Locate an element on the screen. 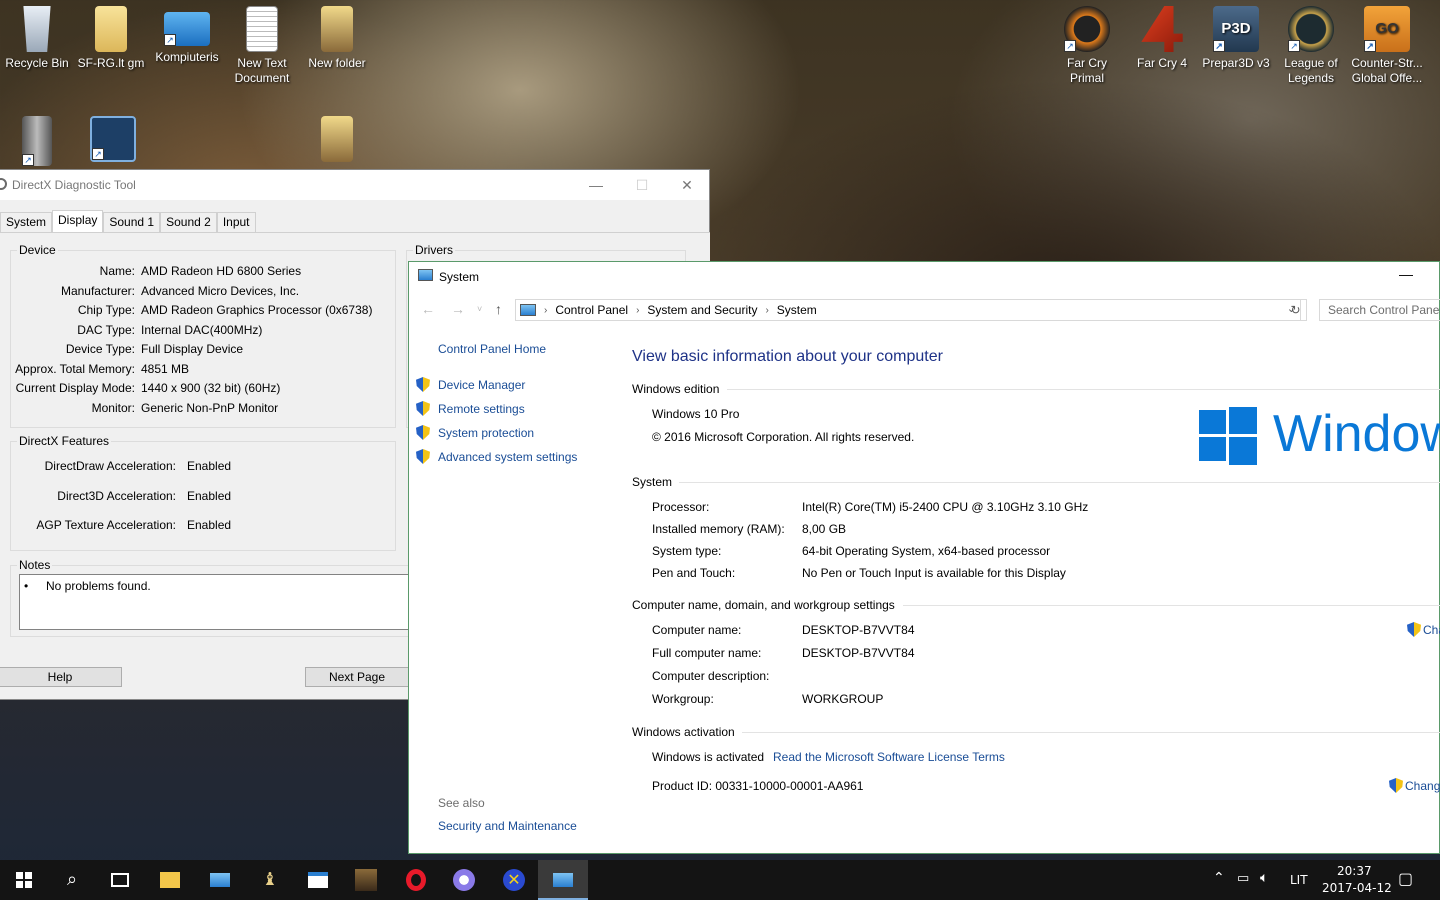 This screenshot has height=900, width=1440. feature-label: DirectDraw Acceleration: is located at coordinates (110, 466).